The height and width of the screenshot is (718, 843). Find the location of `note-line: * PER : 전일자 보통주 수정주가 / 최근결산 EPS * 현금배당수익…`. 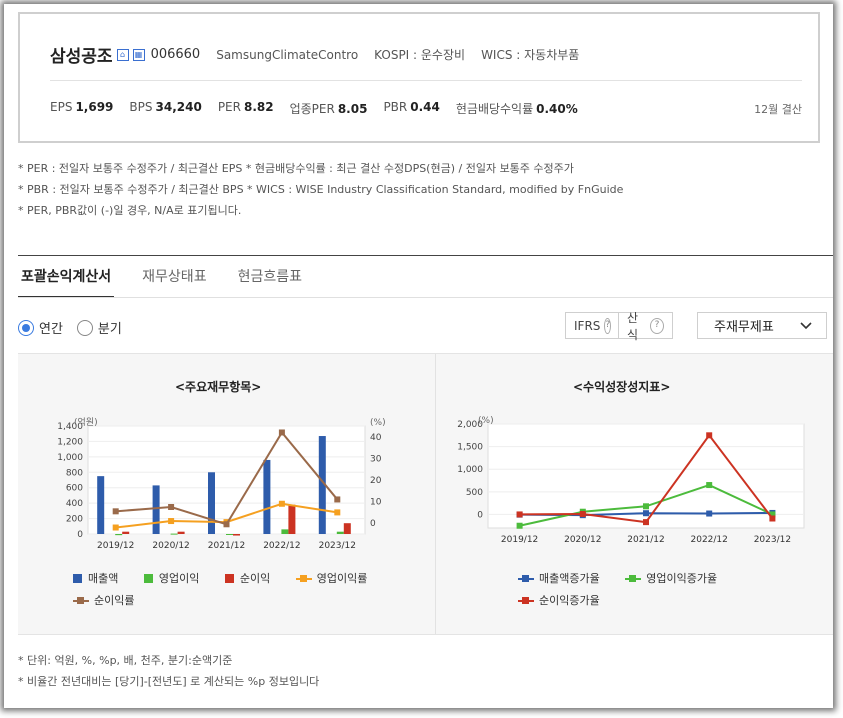

note-line: * PER : 전일자 보통주 수정주가 / 최근결산 EPS * 현금배당수익… is located at coordinates (296, 168).